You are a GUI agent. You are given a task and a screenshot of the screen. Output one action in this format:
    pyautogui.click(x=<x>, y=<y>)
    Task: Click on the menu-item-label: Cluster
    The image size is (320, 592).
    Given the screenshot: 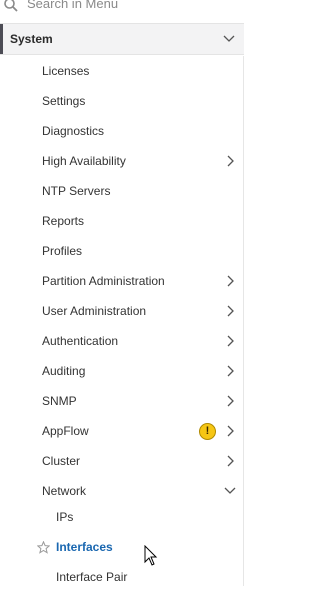 What is the action you would take?
    pyautogui.click(x=61, y=461)
    